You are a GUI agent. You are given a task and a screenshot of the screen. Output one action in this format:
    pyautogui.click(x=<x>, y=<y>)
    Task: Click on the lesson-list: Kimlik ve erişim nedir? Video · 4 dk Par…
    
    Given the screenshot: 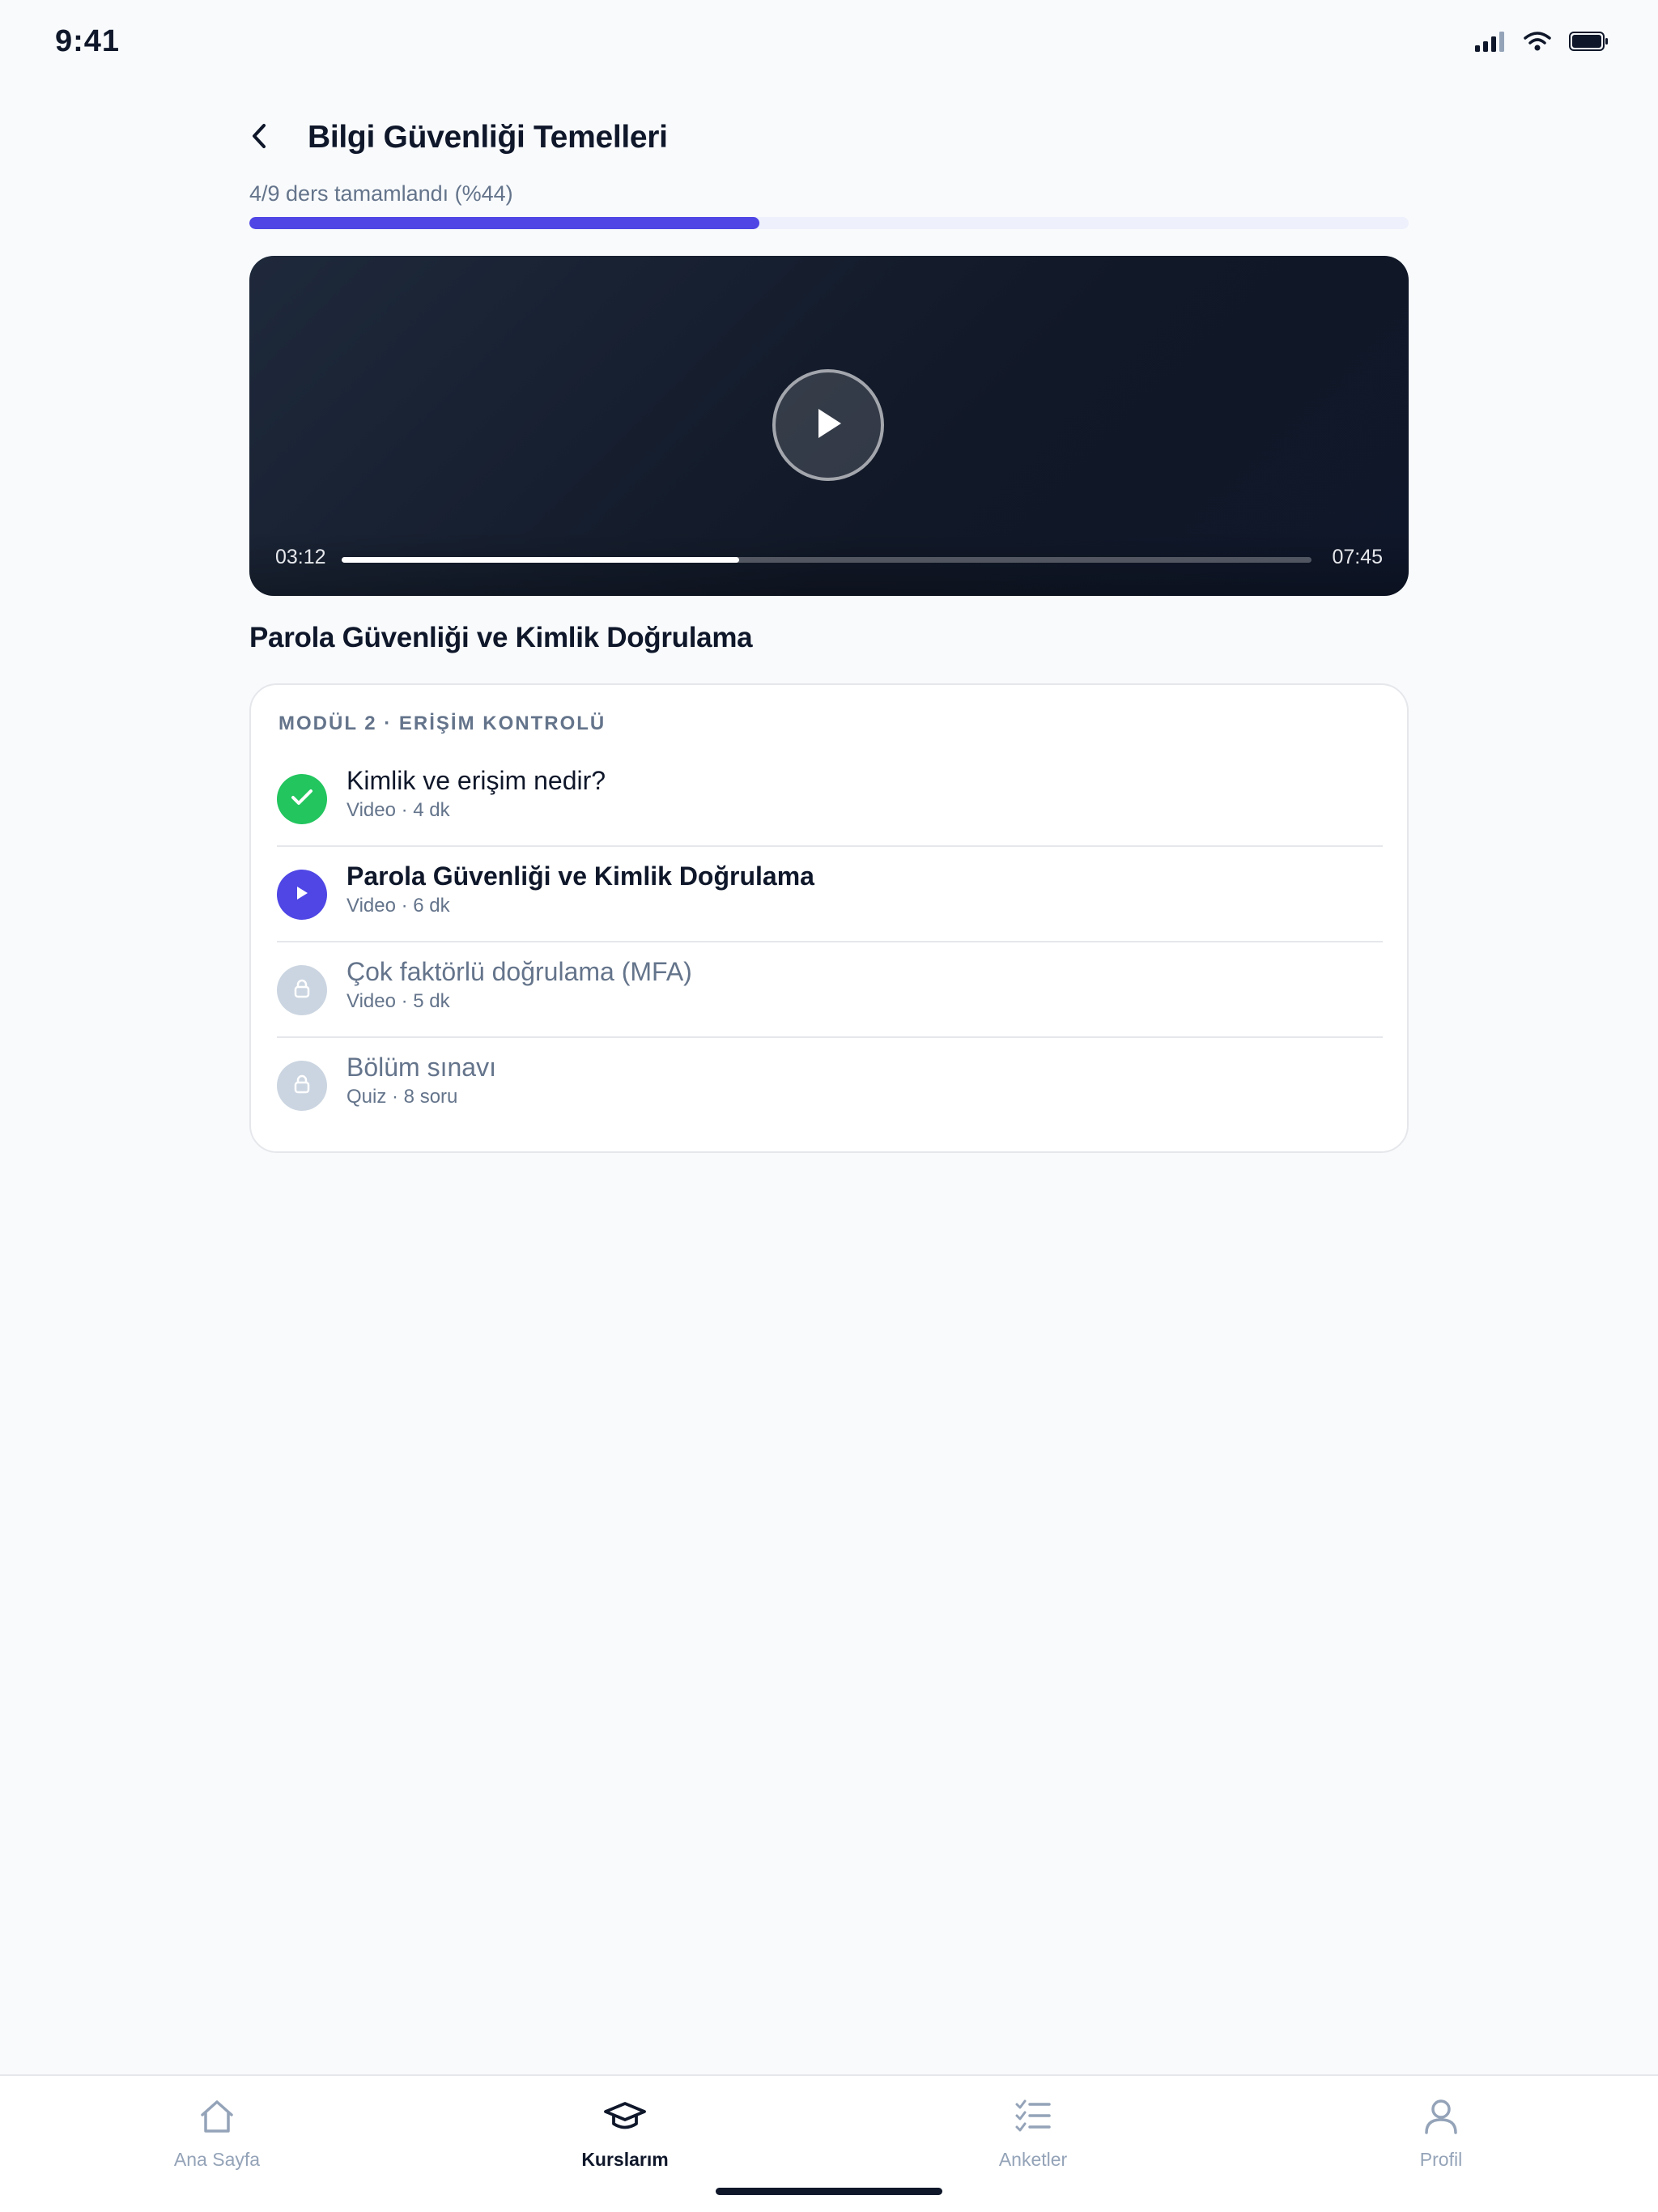 What is the action you would take?
    pyautogui.click(x=830, y=943)
    